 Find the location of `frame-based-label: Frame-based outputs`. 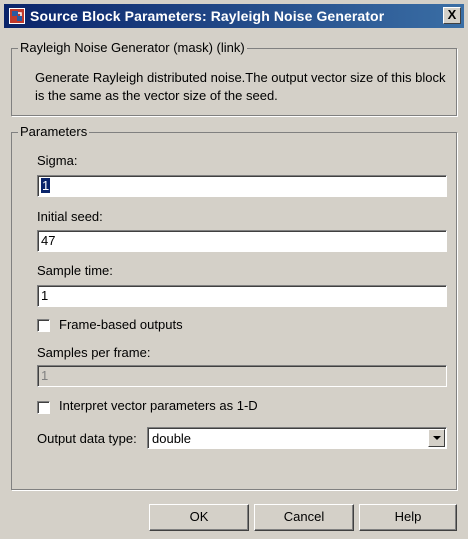

frame-based-label: Frame-based outputs is located at coordinates (121, 324).